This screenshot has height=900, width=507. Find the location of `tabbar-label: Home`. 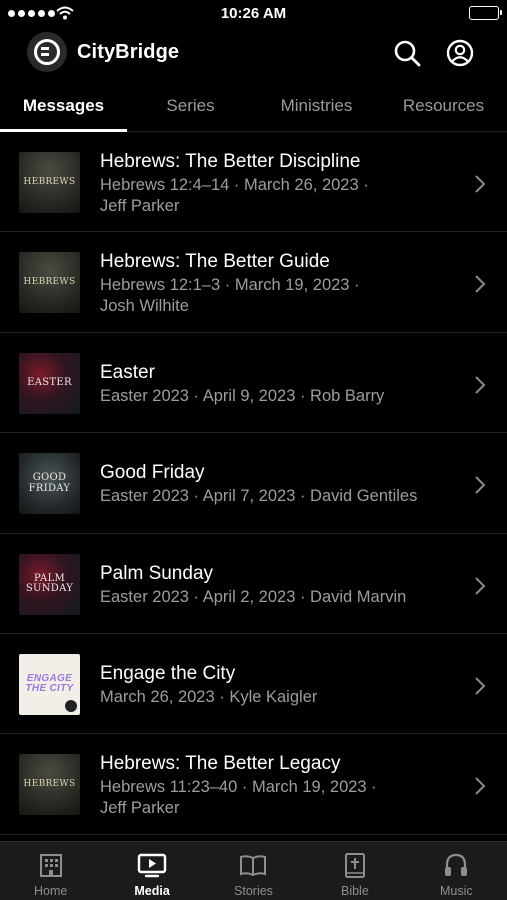

tabbar-label: Home is located at coordinates (51, 891).